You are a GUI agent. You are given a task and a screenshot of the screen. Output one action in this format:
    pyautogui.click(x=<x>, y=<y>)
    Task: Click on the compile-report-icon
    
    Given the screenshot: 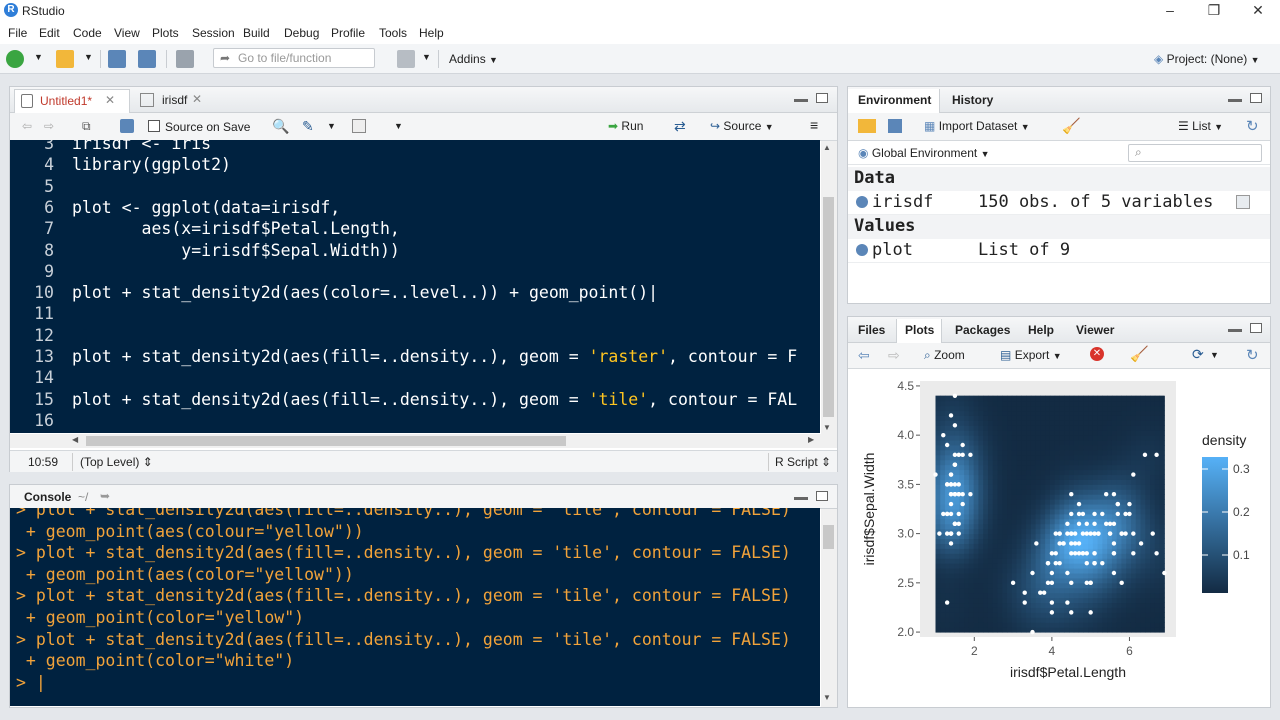 What is the action you would take?
    pyautogui.click(x=359, y=126)
    